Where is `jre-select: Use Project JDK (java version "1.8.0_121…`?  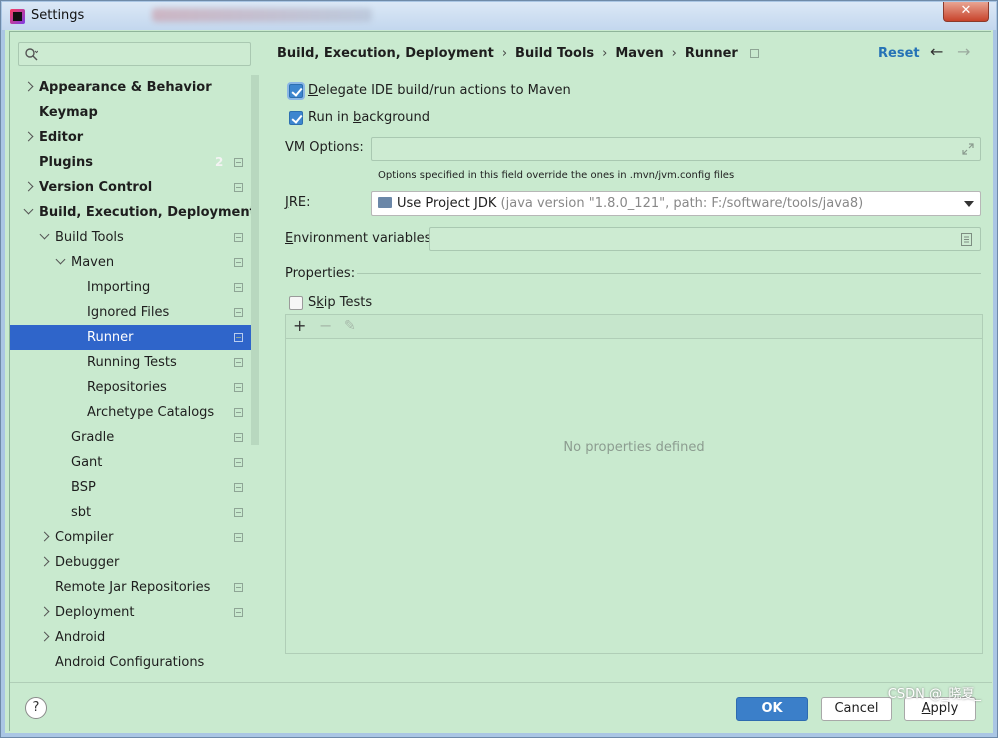
jre-select: Use Project JDK (java version "1.8.0_121… is located at coordinates (676, 203).